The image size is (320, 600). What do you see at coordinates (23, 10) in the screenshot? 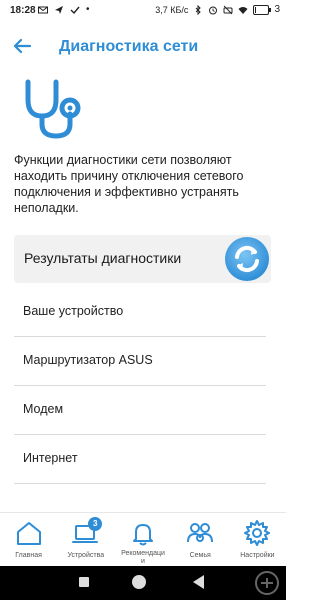
I see `status-time: 18:28` at bounding box center [23, 10].